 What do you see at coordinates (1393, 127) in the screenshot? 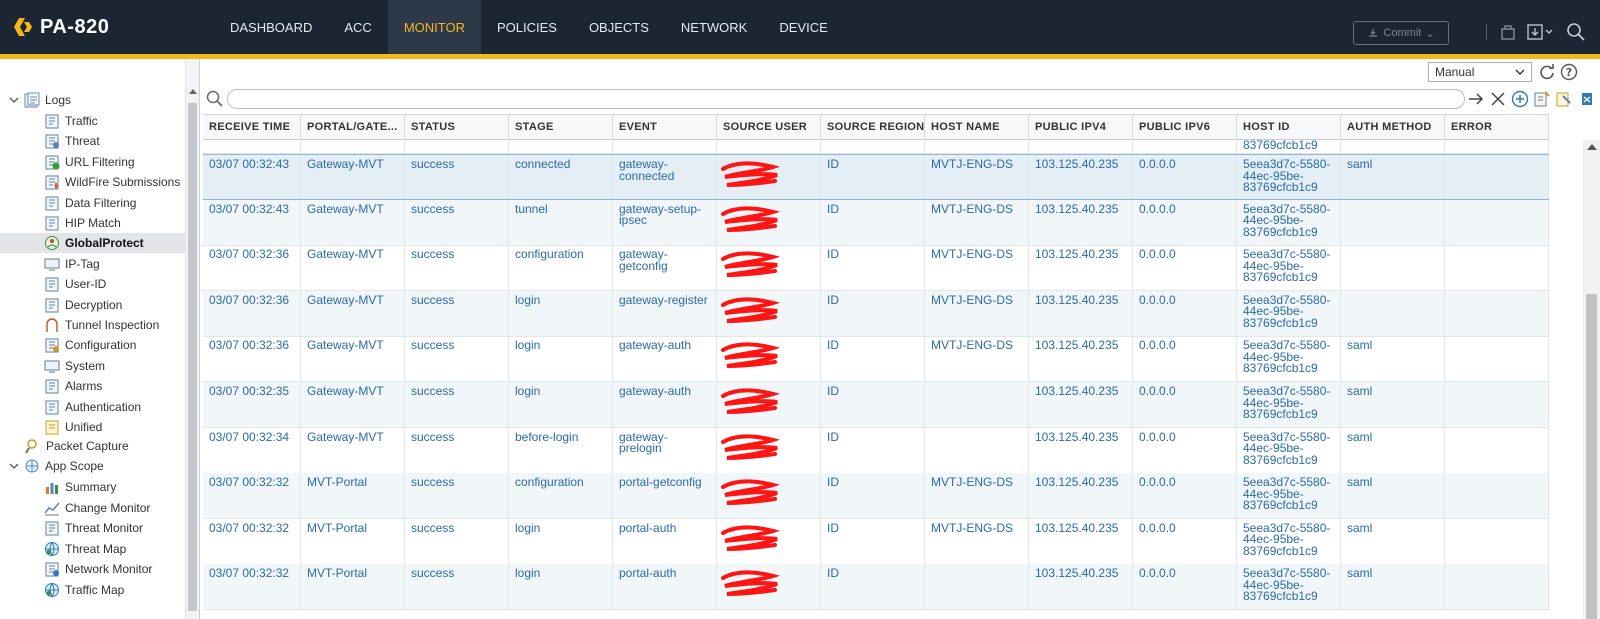
I see `column-header-auth-method: AUTH METHOD` at bounding box center [1393, 127].